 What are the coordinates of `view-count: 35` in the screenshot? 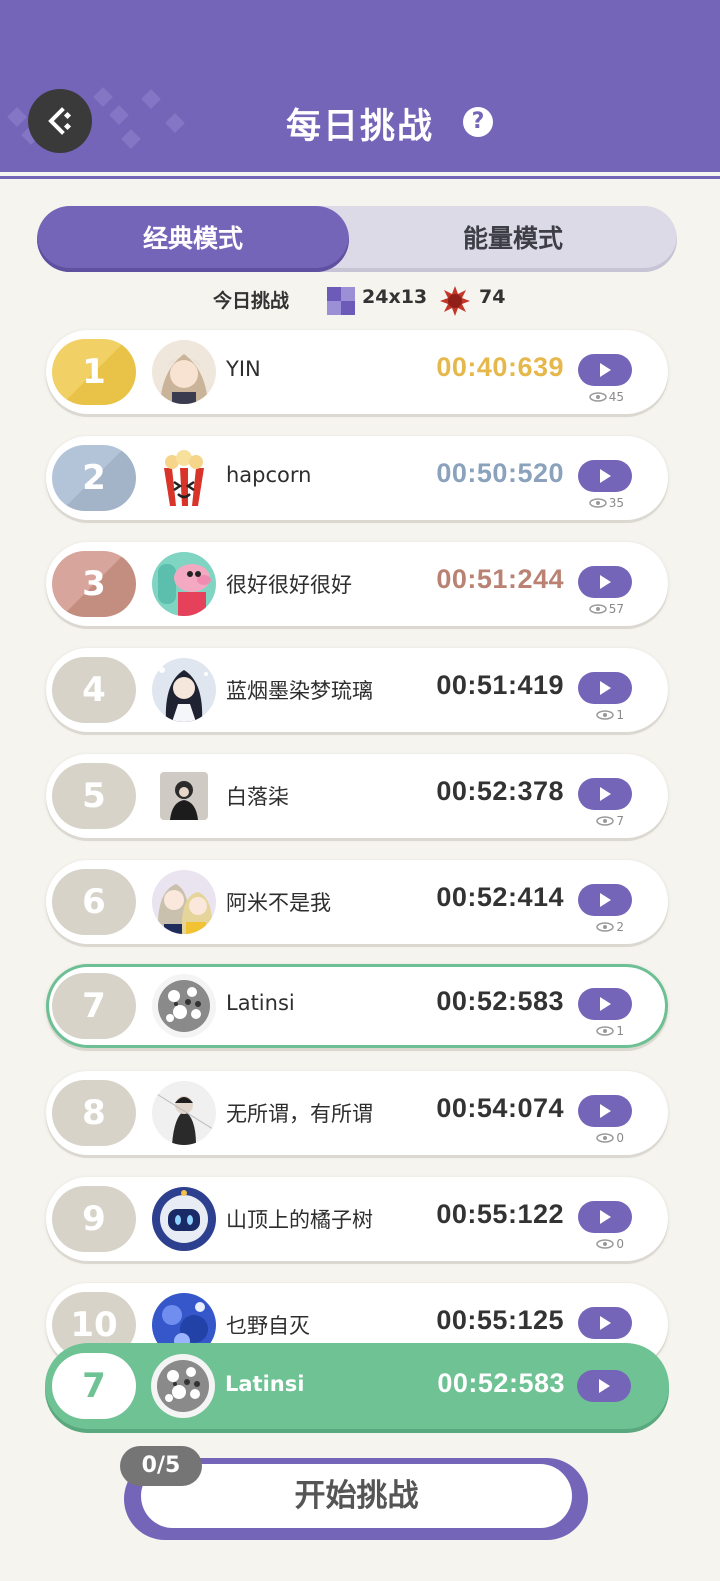 It's located at (606, 503).